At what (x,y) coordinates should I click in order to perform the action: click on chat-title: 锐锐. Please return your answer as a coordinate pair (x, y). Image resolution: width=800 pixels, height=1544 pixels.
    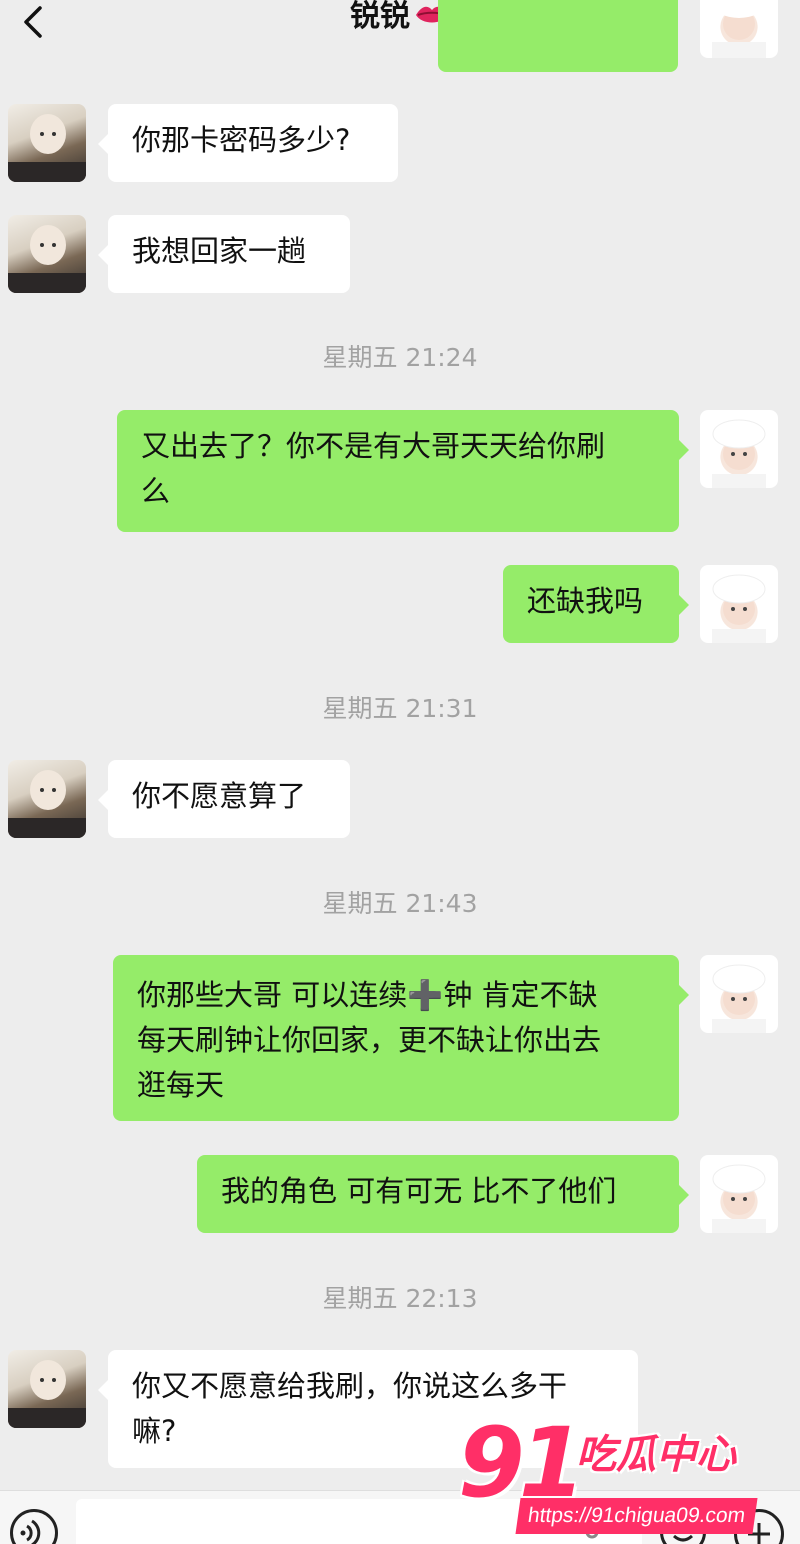
    Looking at the image, I should click on (400, 17).